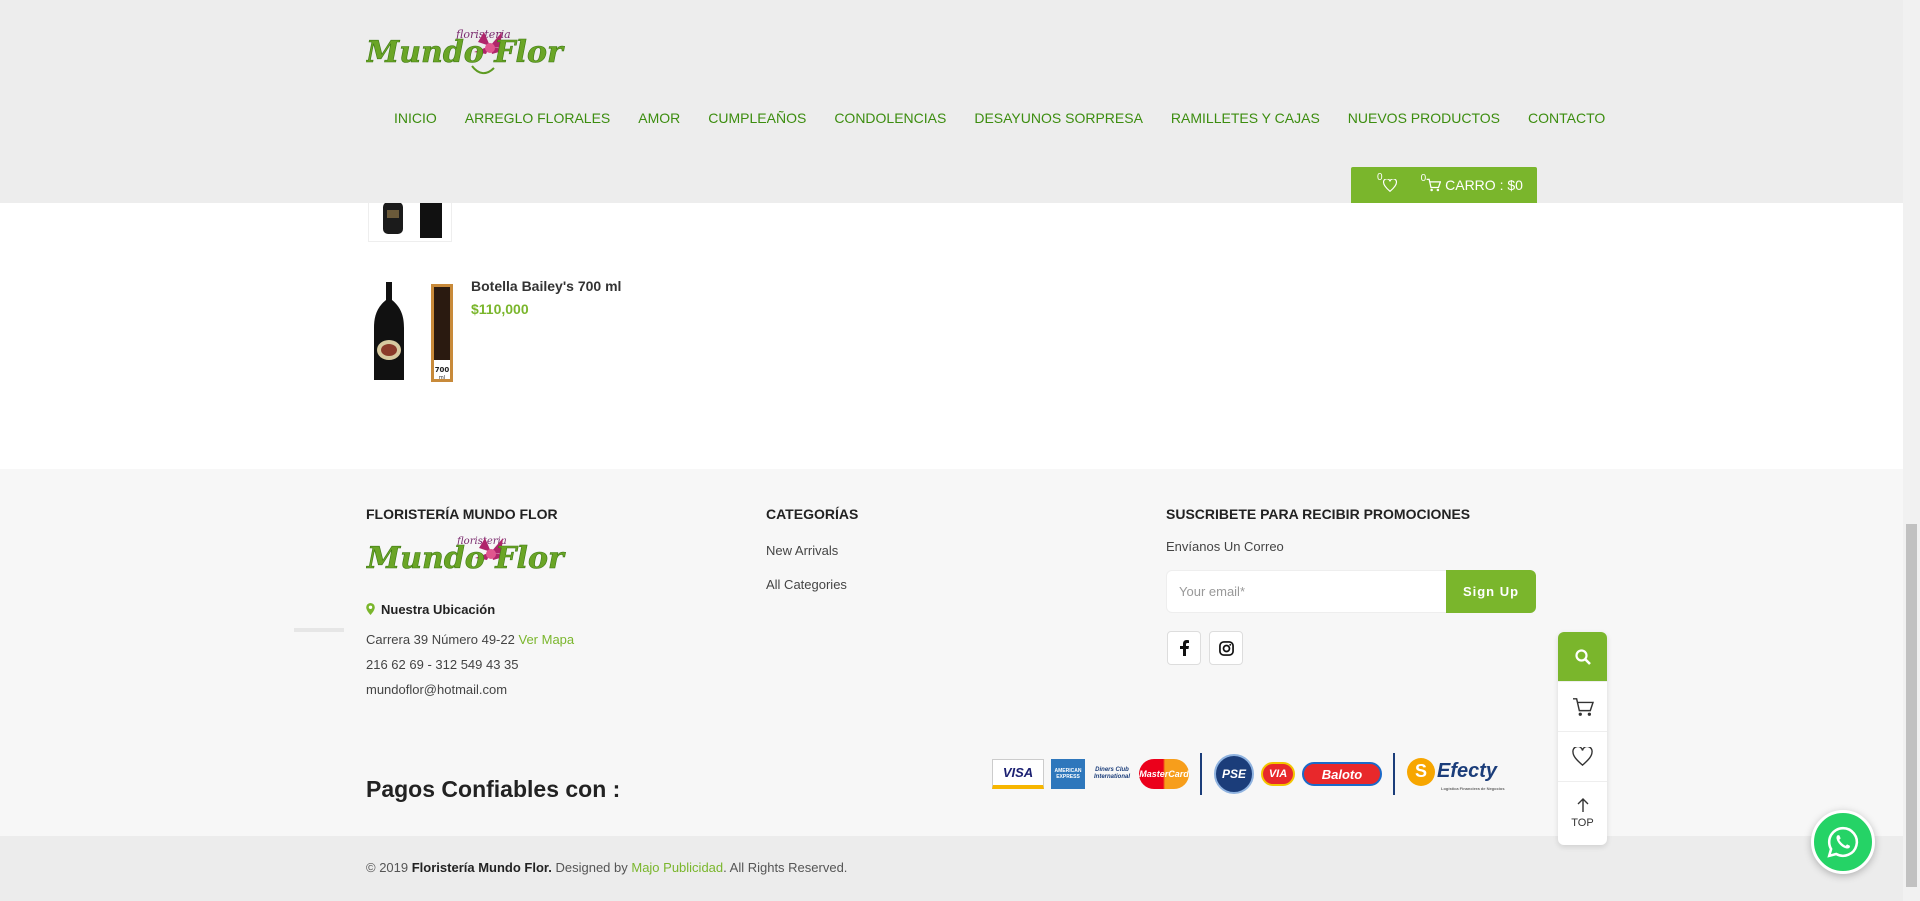 This screenshot has height=901, width=1920. Describe the element at coordinates (1234, 774) in the screenshot. I see `pse-logo: PSE` at that location.